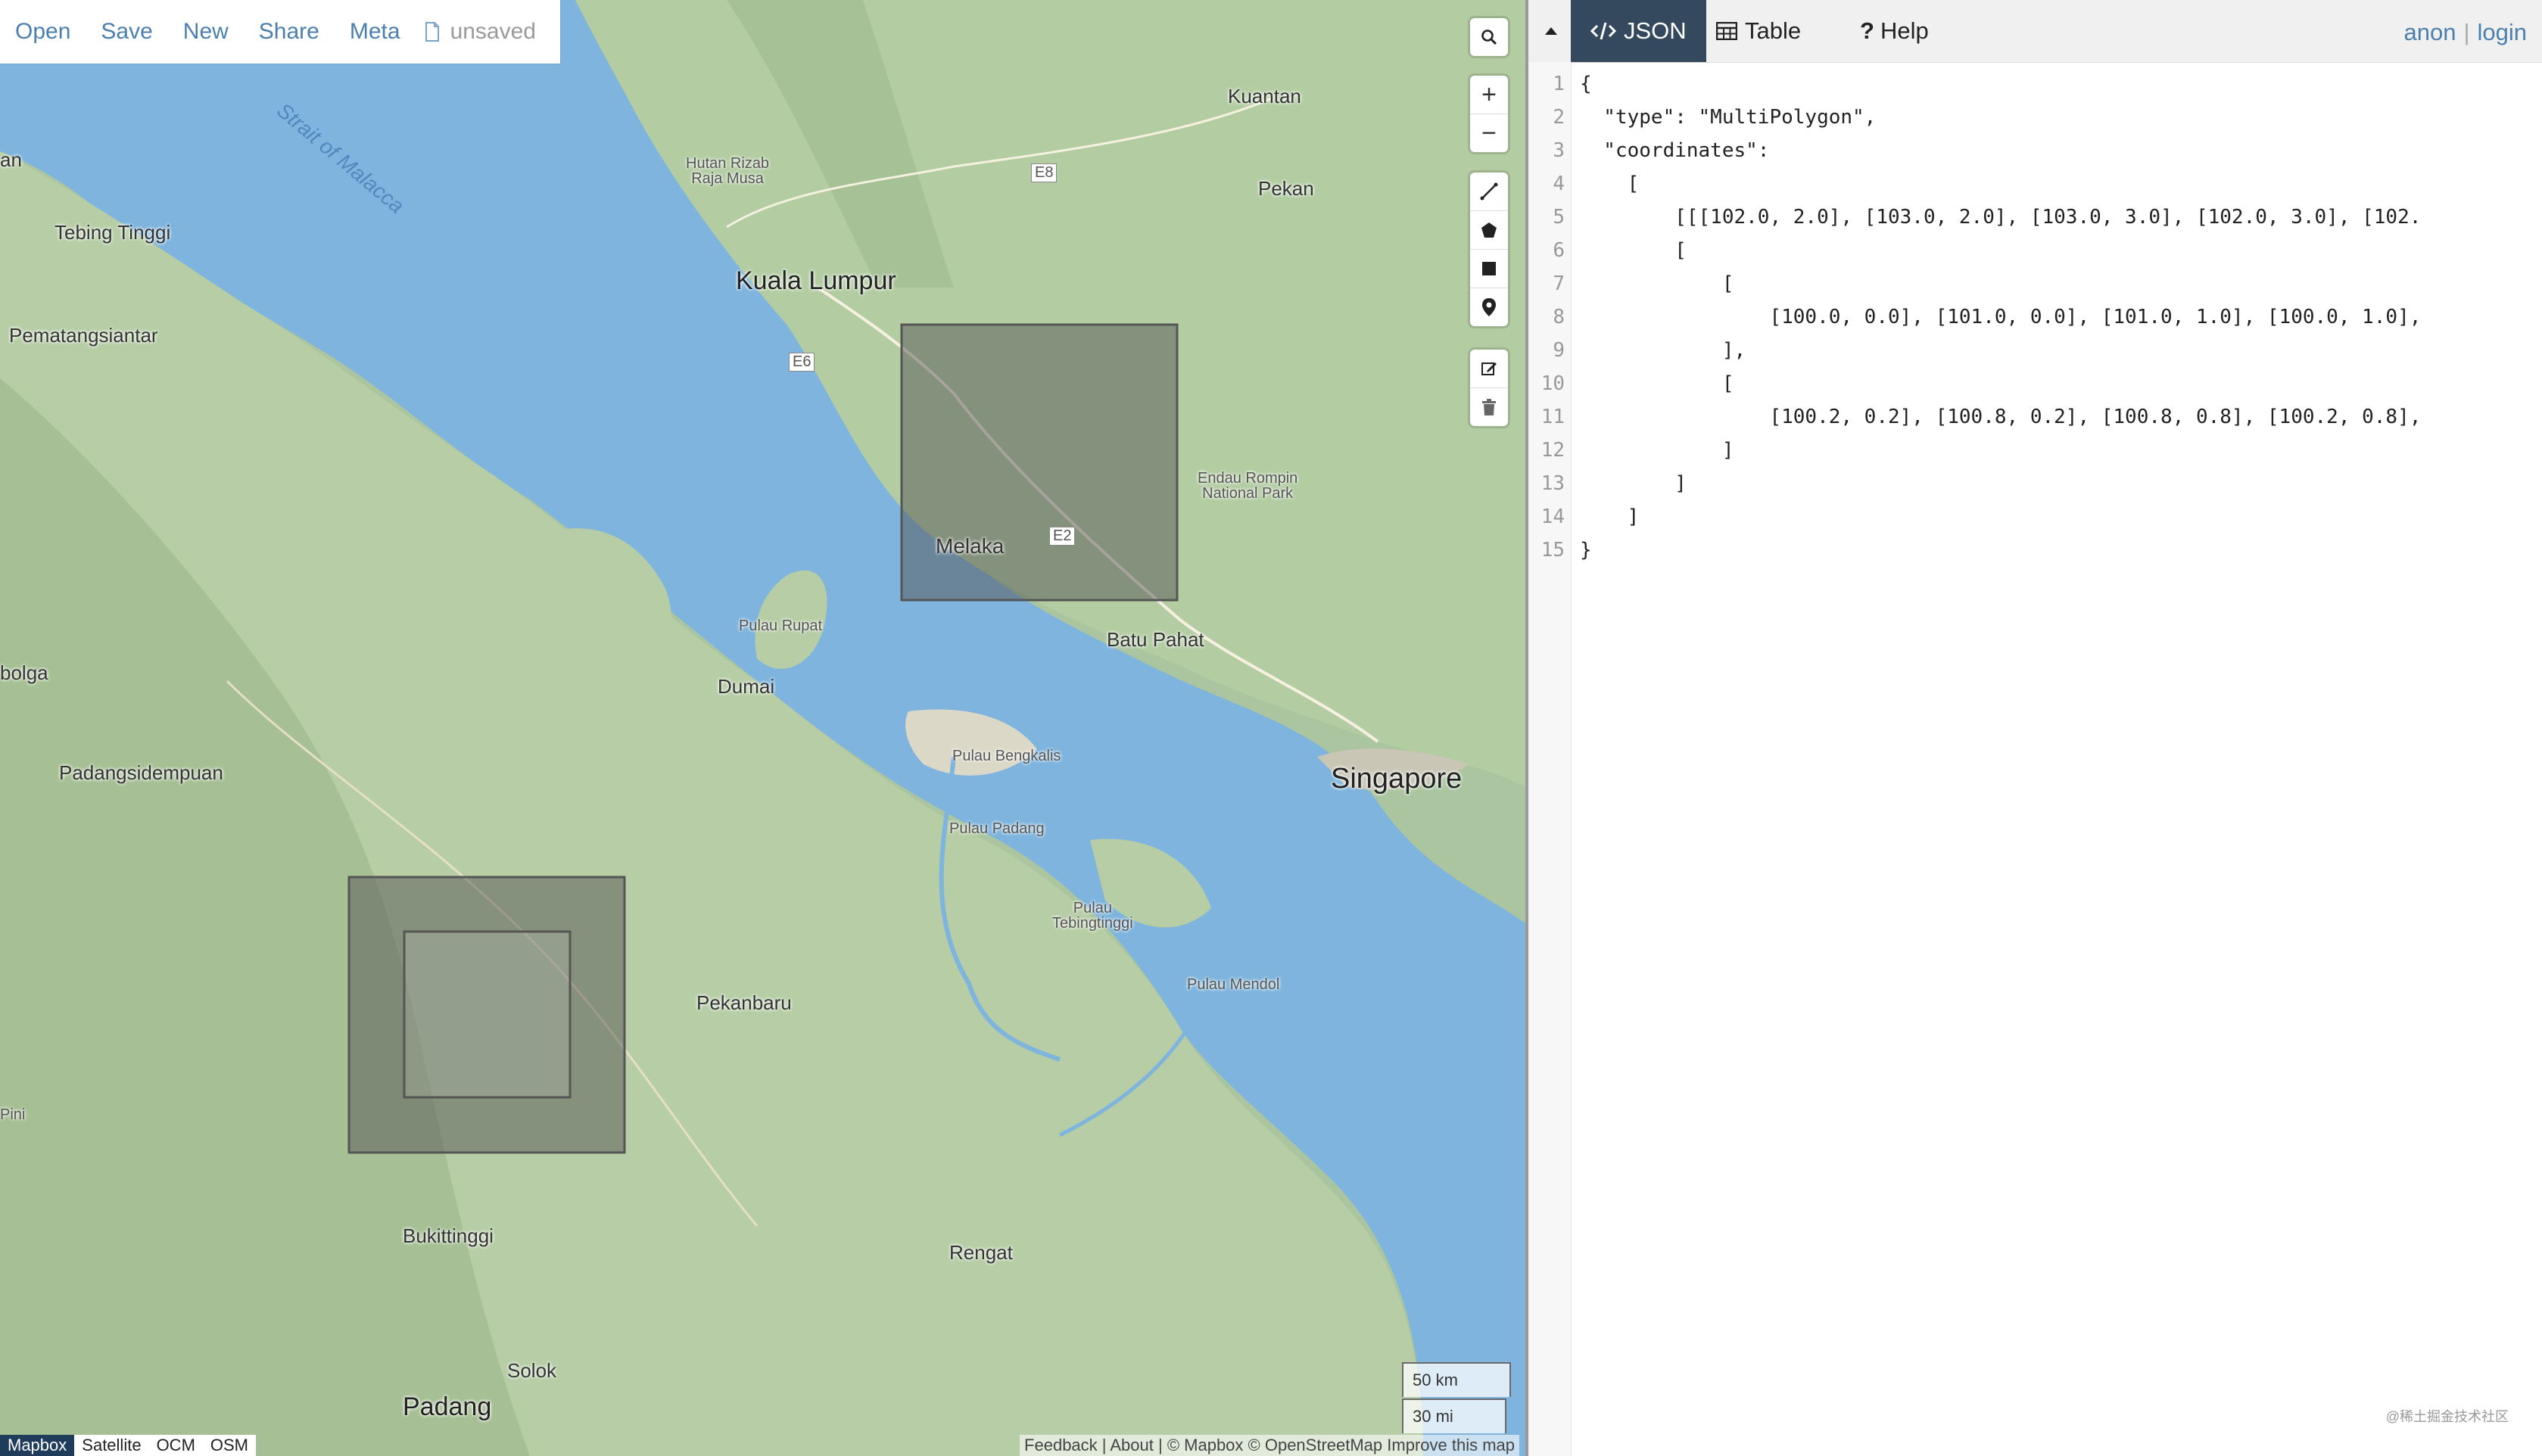 The image size is (2542, 1456). I want to click on label-kuantan: Kuantan, so click(1264, 96).